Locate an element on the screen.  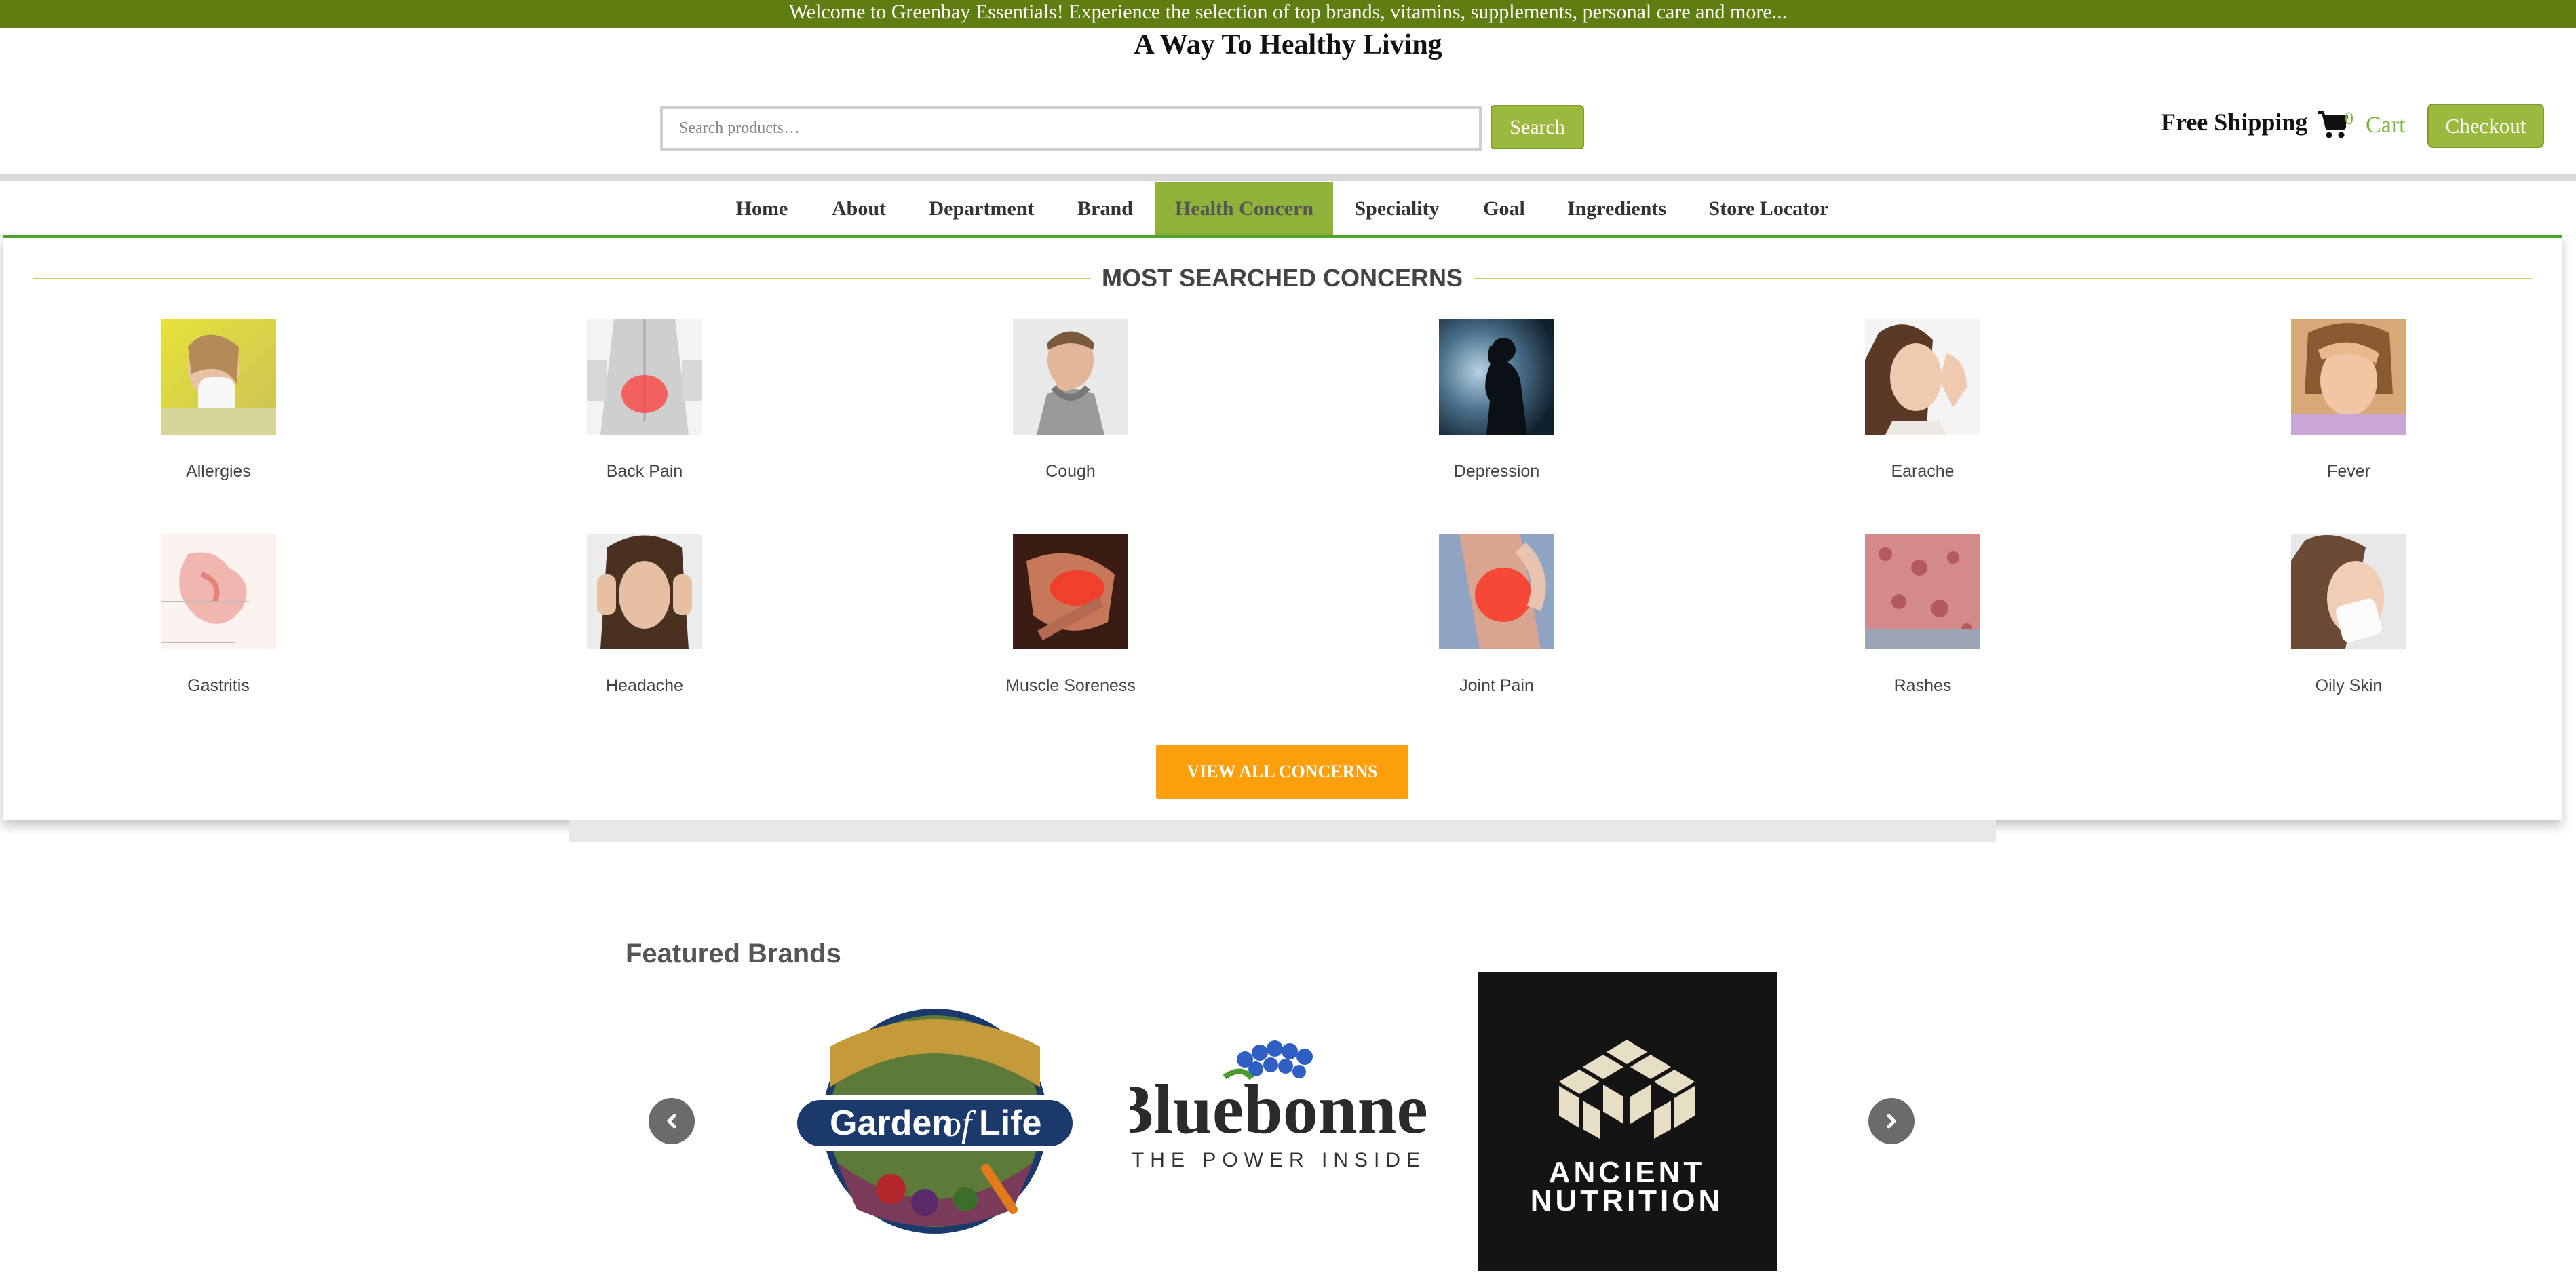
brand-bluebonnet: Bluebonnet THE POWER INSIDE is located at coordinates (1279, 1112).